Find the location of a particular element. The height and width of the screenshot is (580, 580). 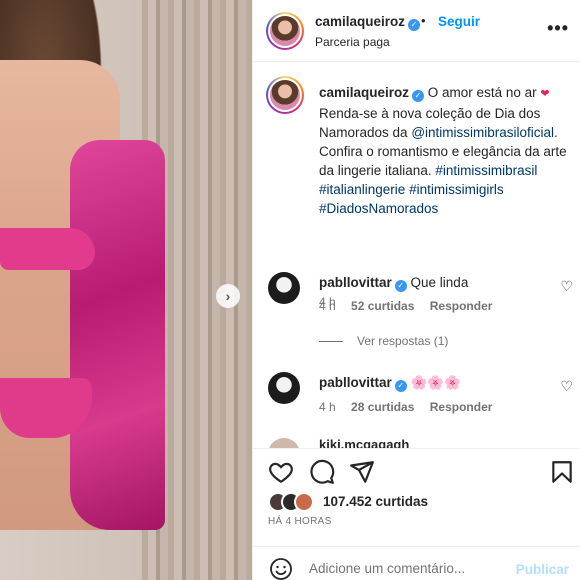

emoji-smile-icon is located at coordinates (281, 568).